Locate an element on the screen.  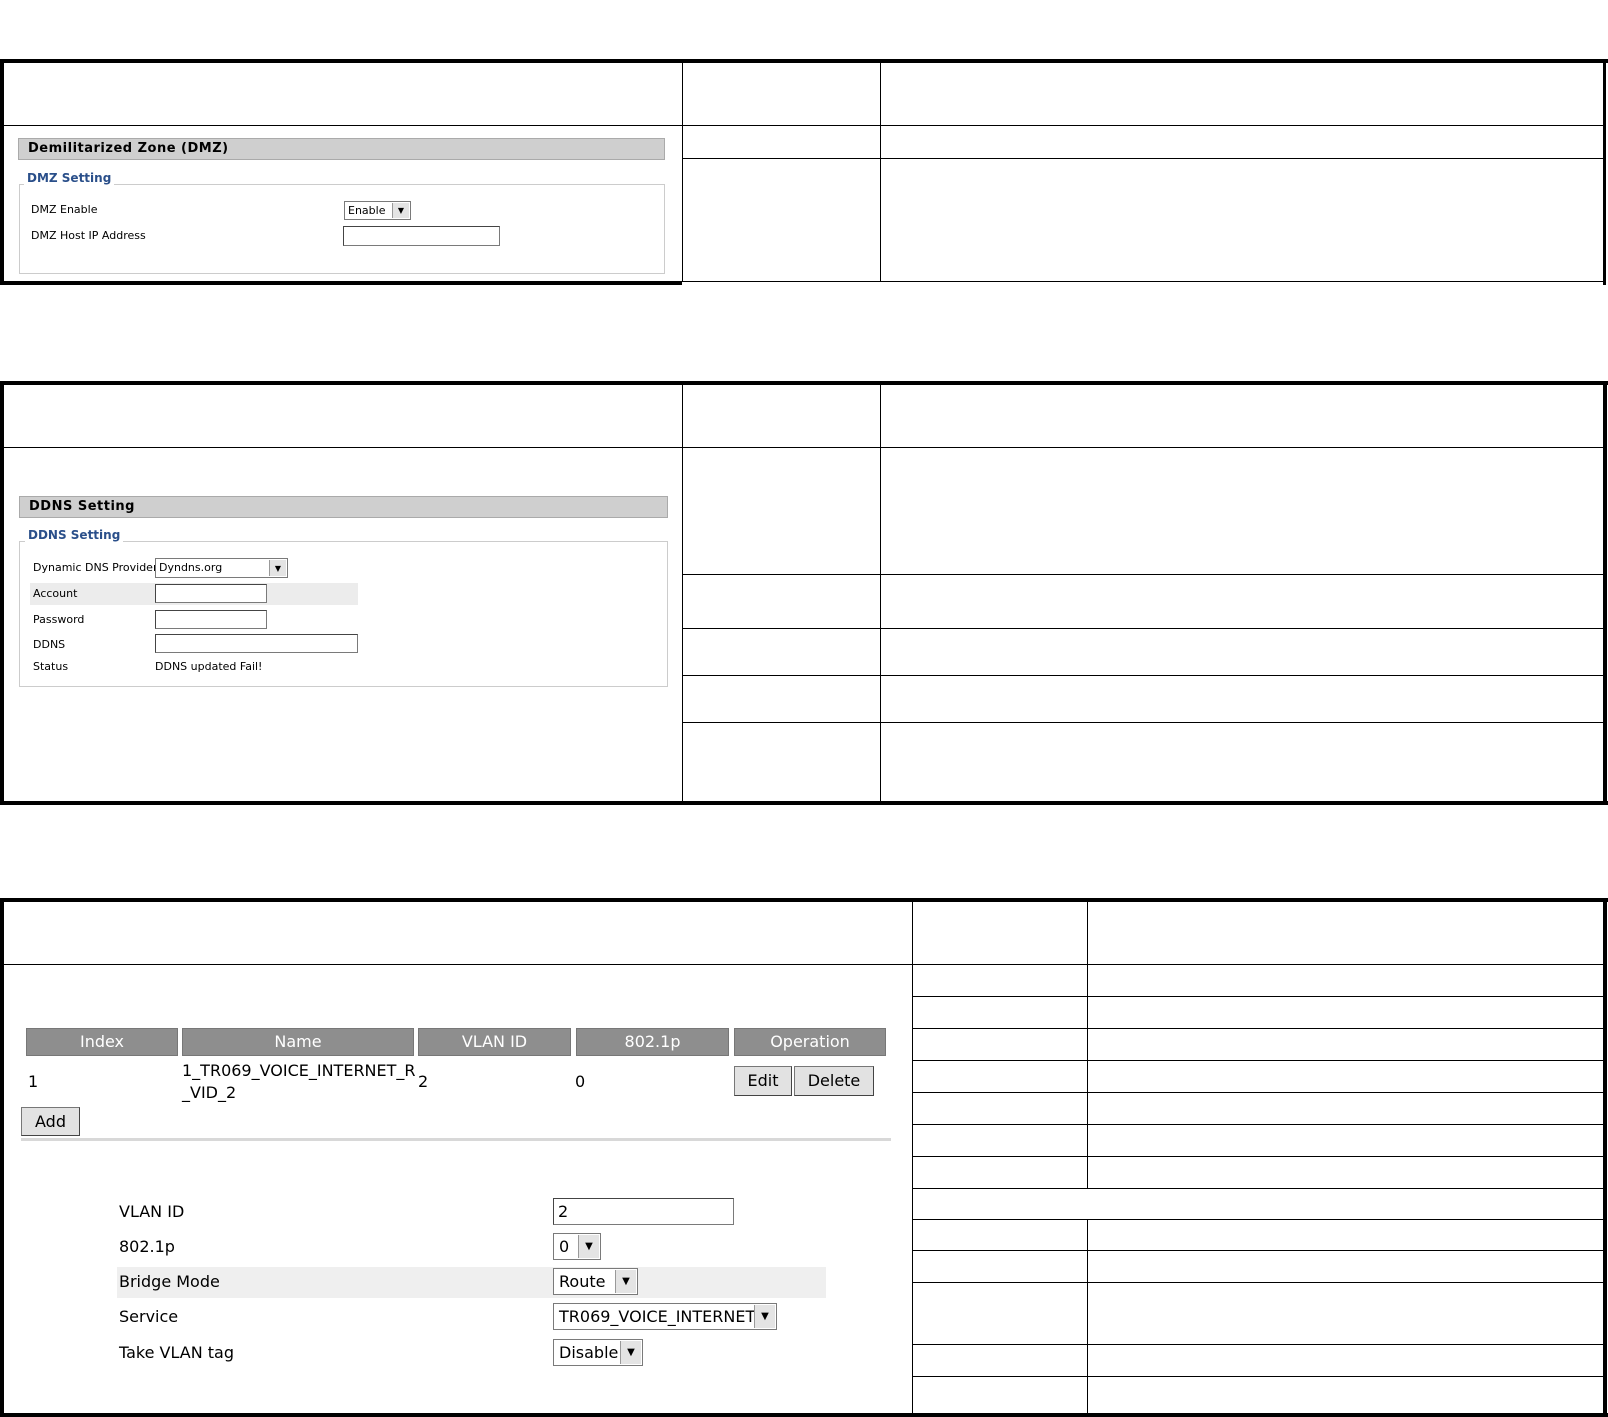
vlan-table-header-line is located at coordinates (804, 964).